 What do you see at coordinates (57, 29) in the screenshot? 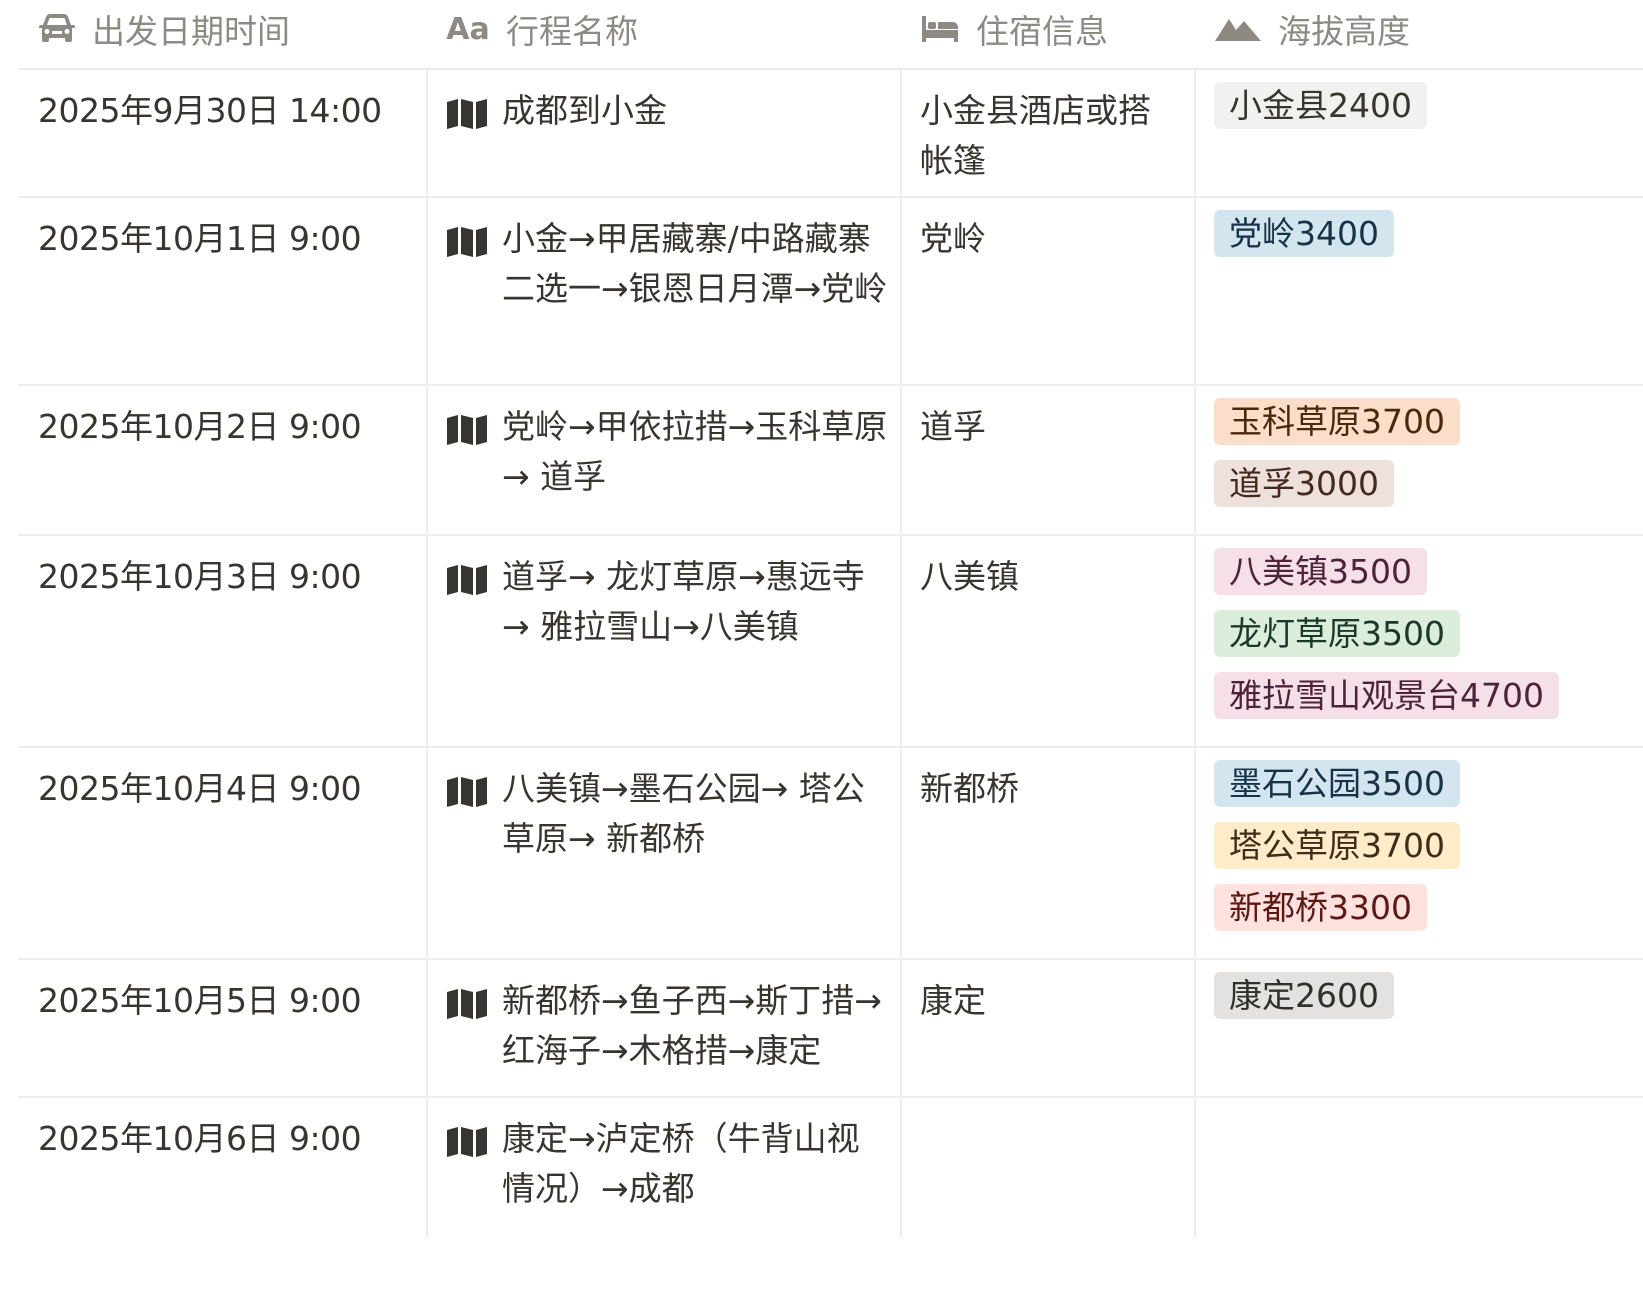
I see `car-icon` at bounding box center [57, 29].